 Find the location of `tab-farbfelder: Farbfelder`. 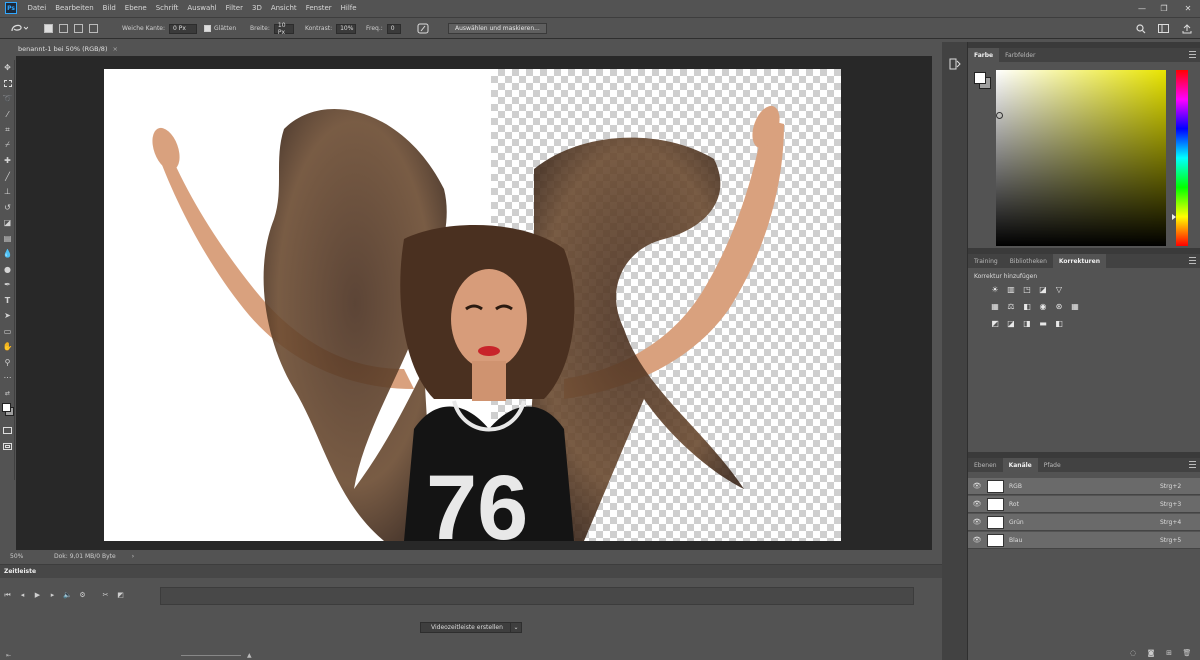

tab-farbfelder: Farbfelder is located at coordinates (1020, 55).